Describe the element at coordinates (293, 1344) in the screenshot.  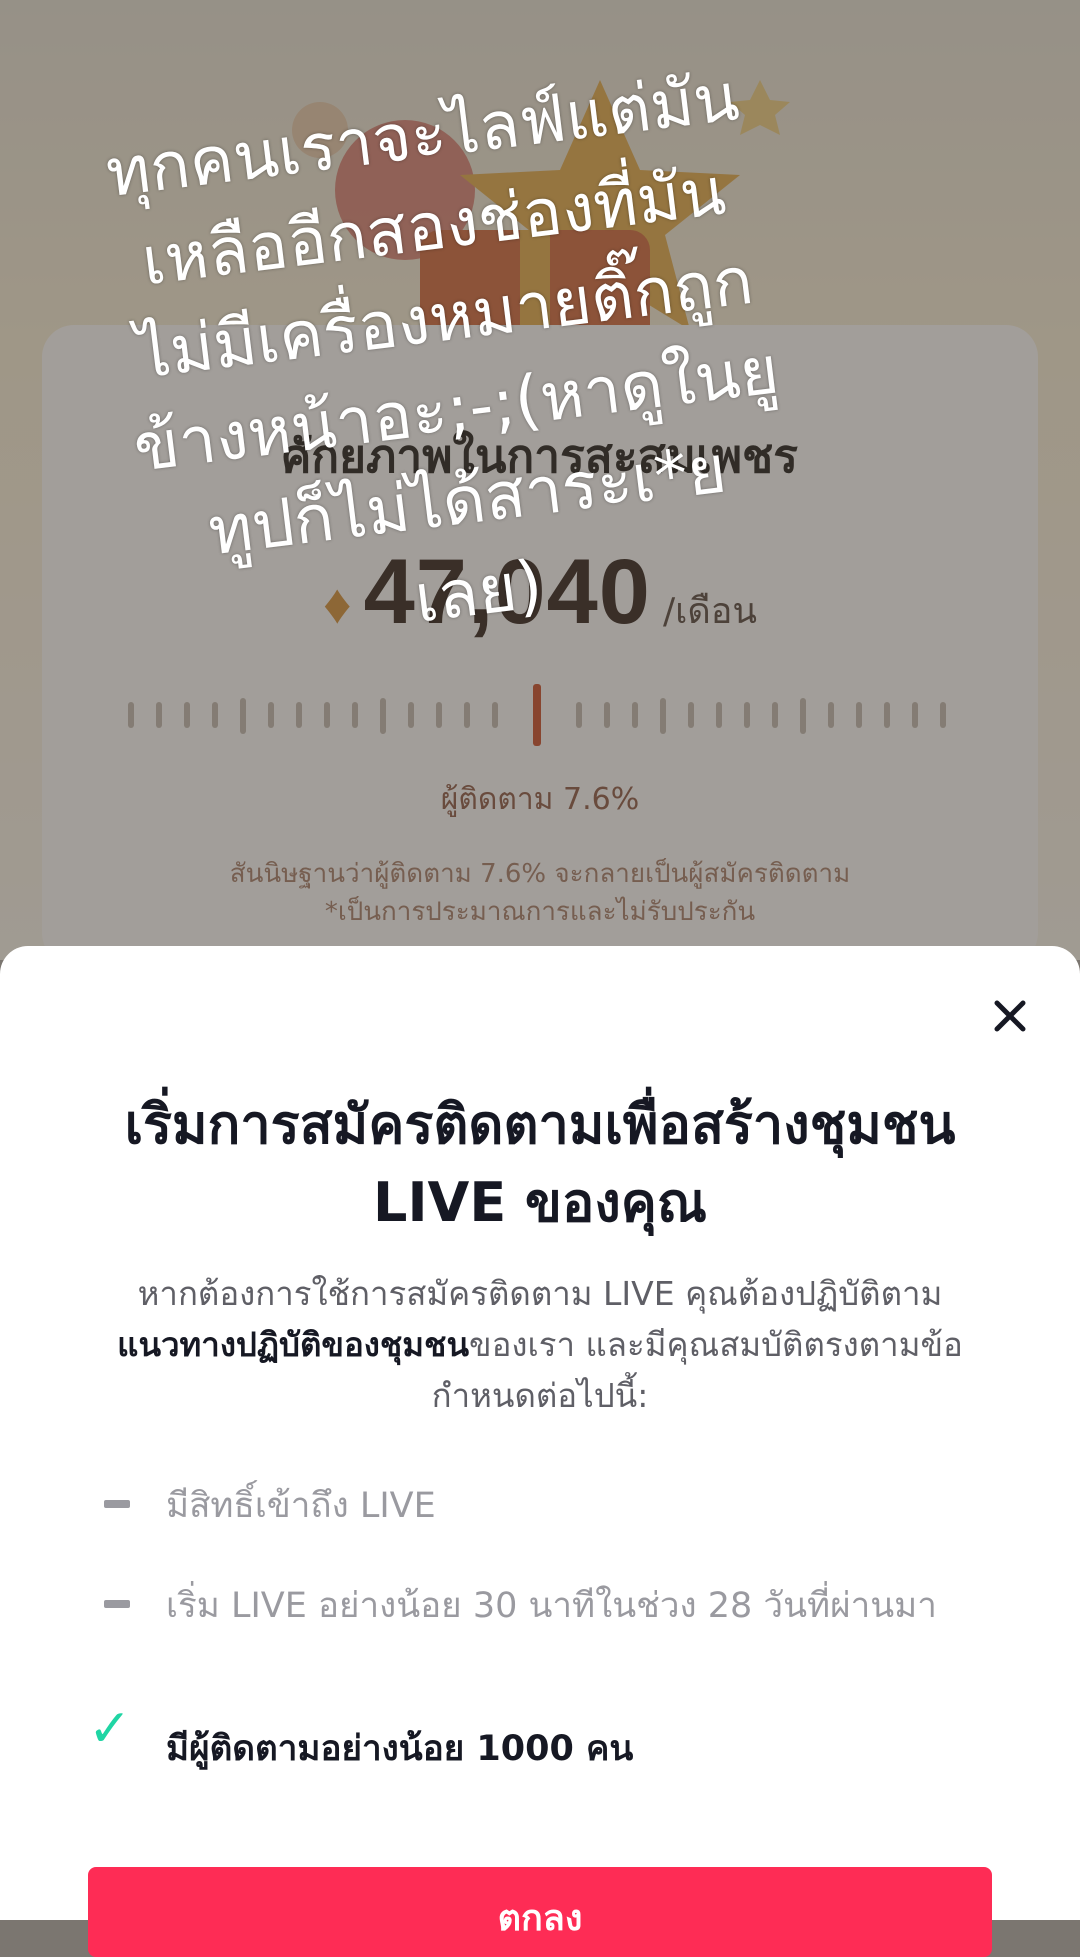
I see `community-guidelines-link: แนวทางปฏิบัติของชุมชน` at that location.